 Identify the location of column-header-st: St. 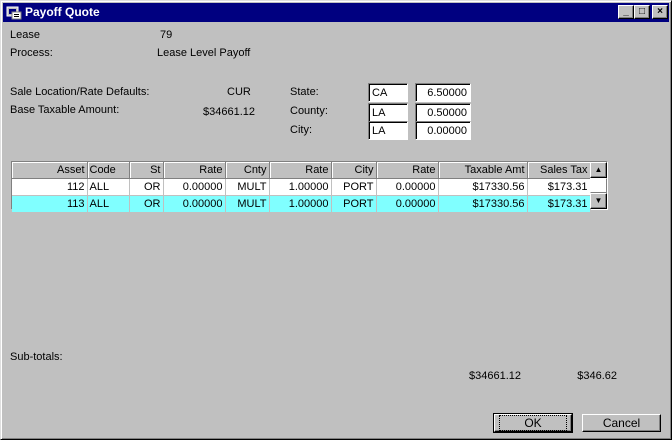
(146, 170).